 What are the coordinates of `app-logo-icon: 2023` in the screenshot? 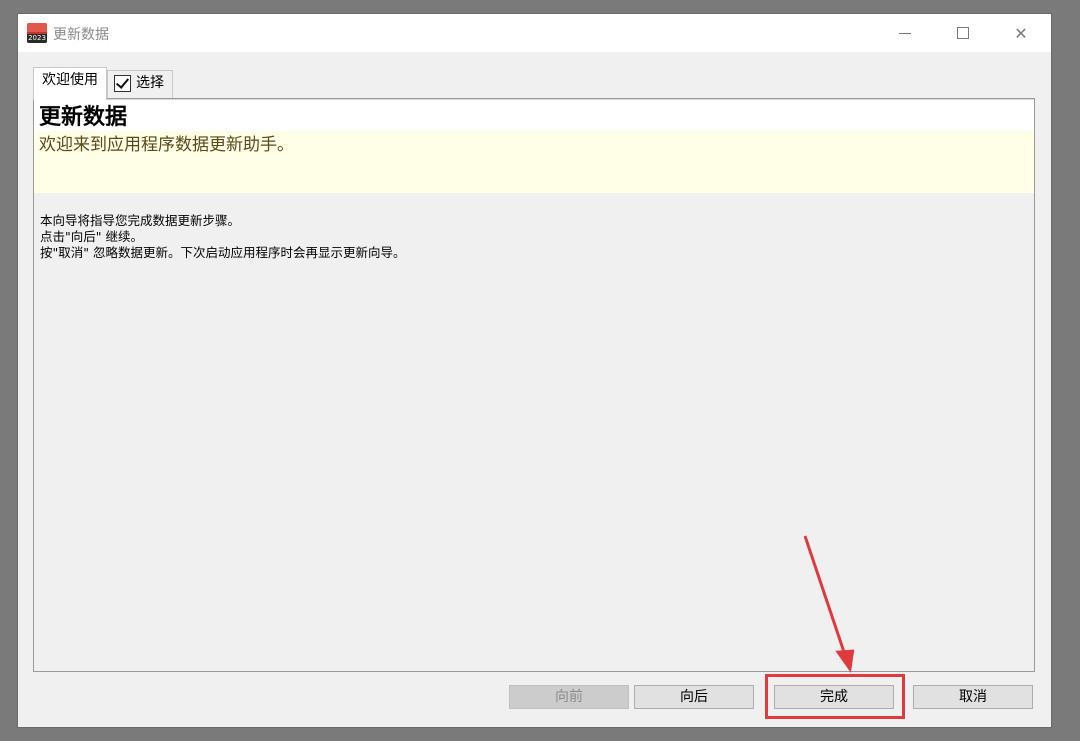 It's located at (37, 33).